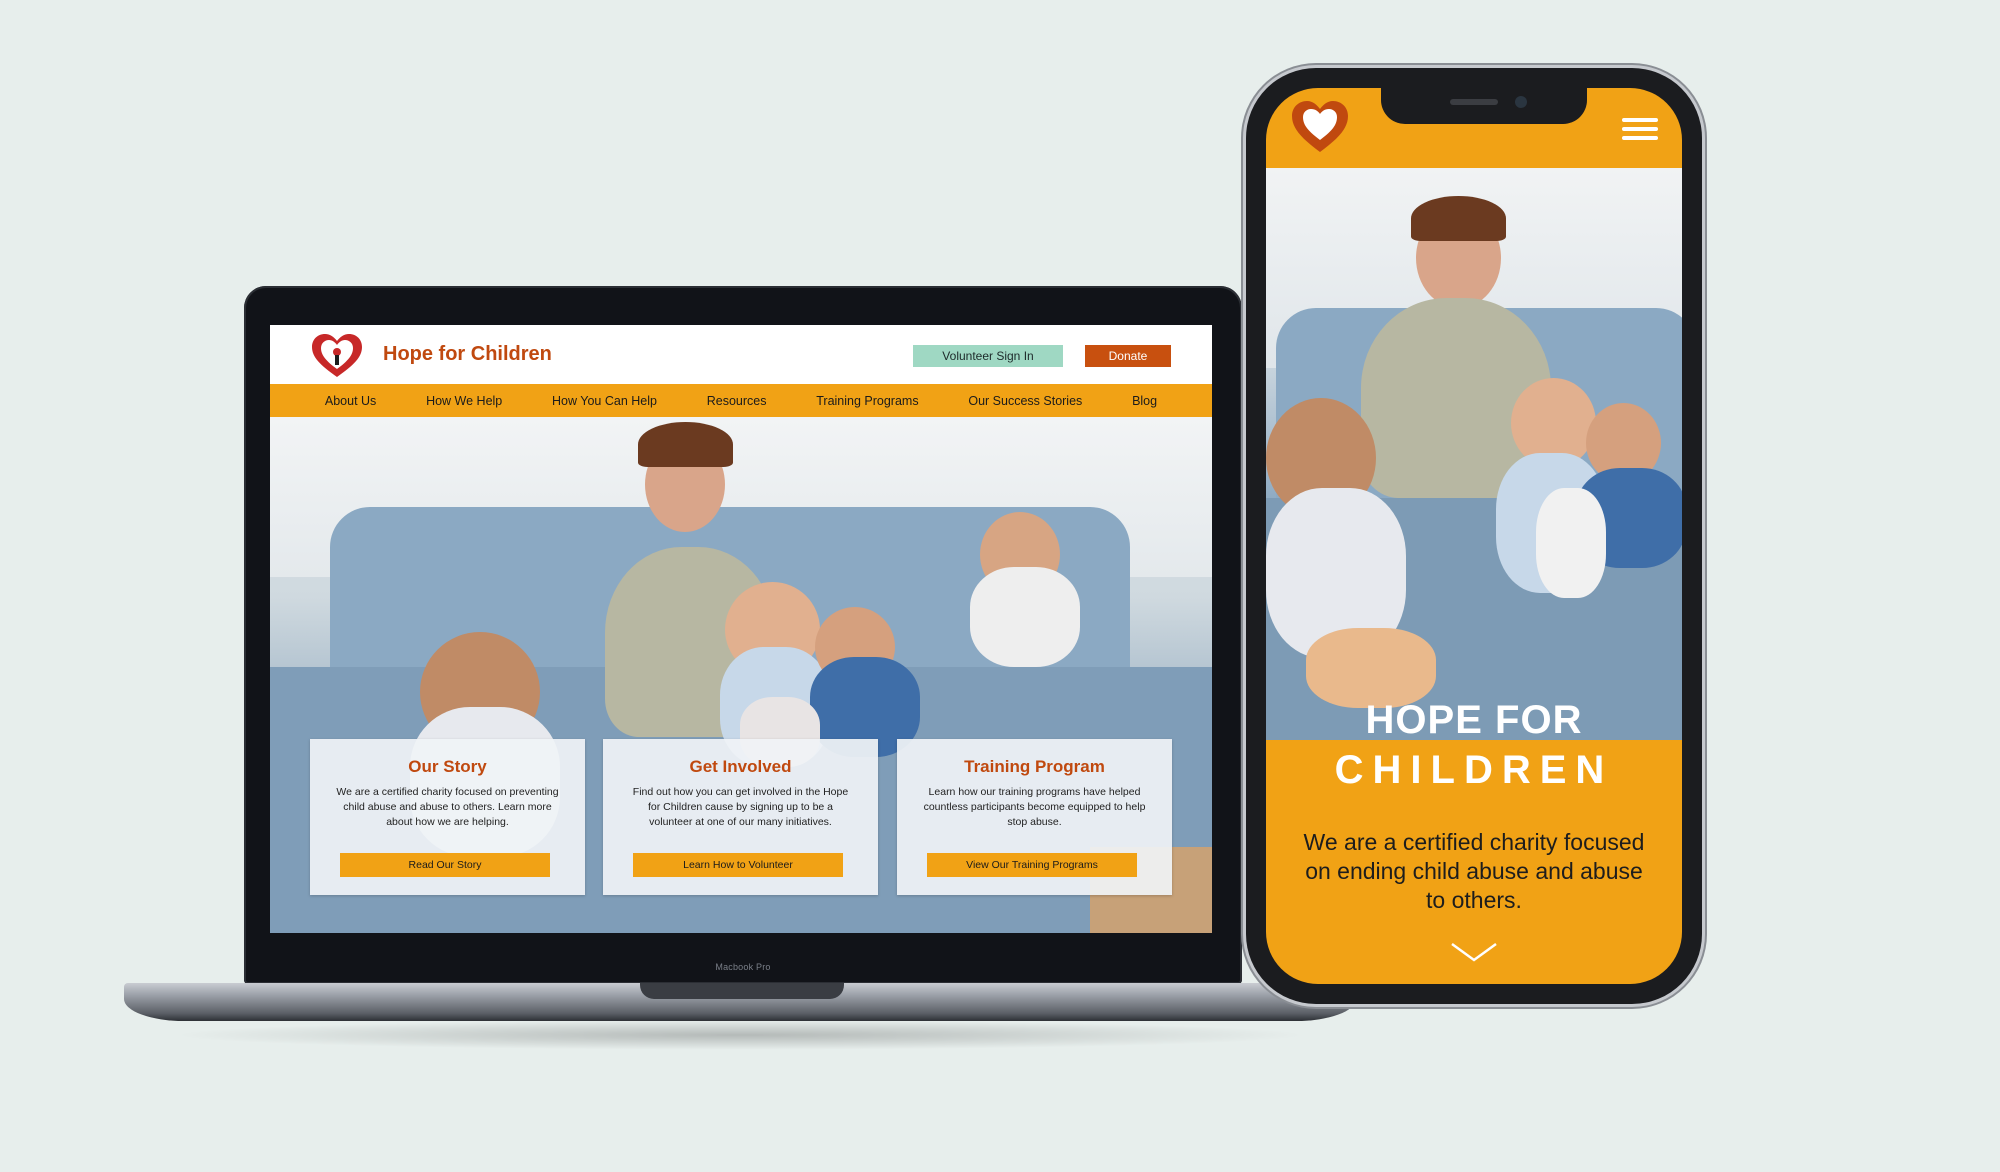 The height and width of the screenshot is (1172, 2000). I want to click on card-title: Training Program, so click(1034, 766).